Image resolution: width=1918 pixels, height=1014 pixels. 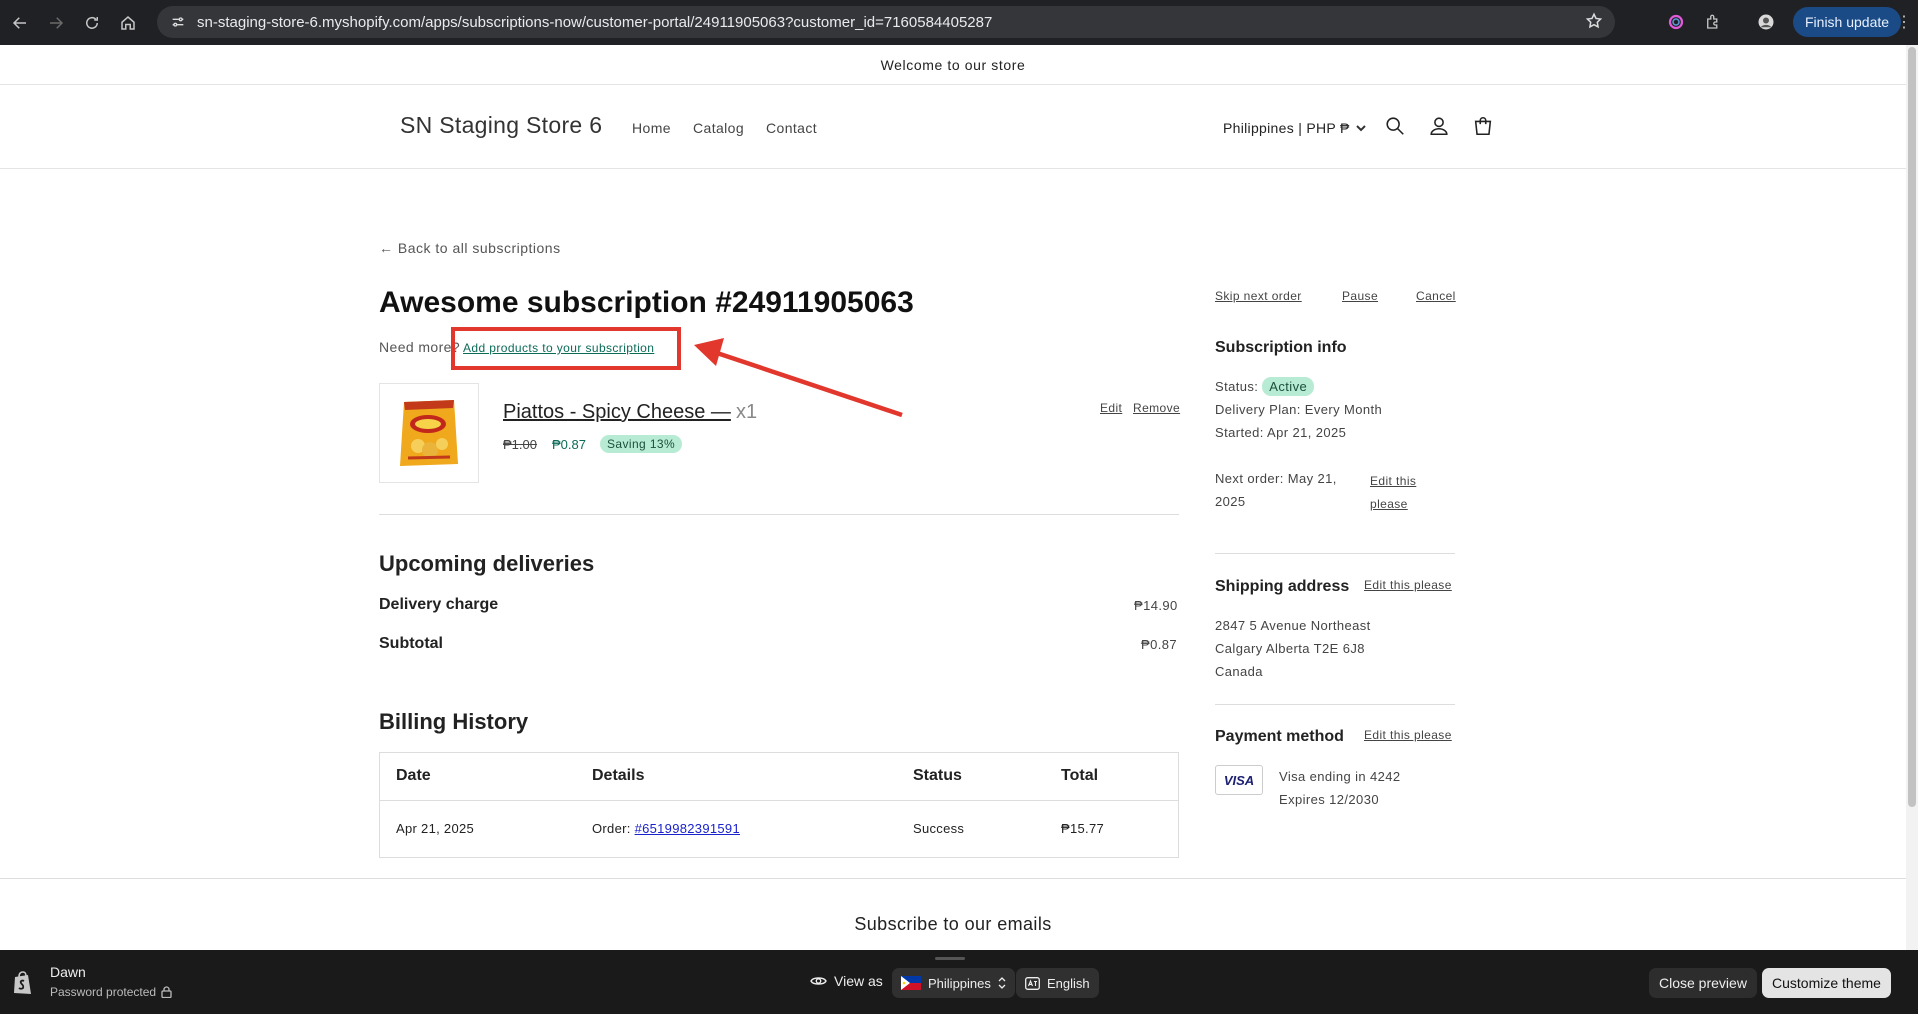 I want to click on payment-method-heading: Payment method, so click(x=1279, y=736).